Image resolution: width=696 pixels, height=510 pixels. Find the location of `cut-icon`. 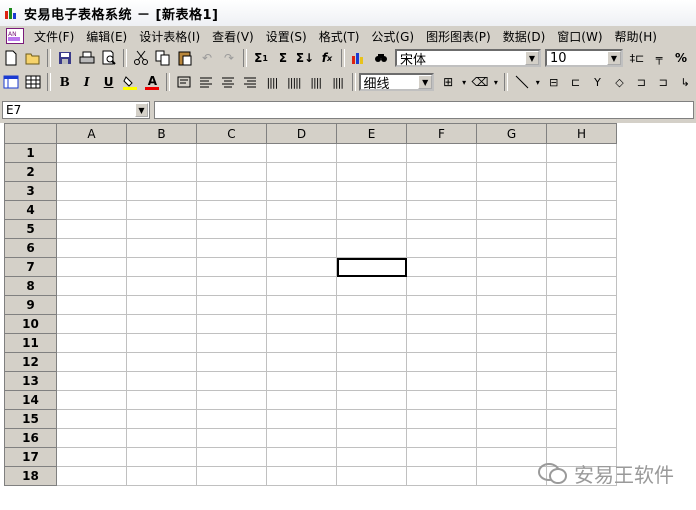

cut-icon is located at coordinates (141, 58).